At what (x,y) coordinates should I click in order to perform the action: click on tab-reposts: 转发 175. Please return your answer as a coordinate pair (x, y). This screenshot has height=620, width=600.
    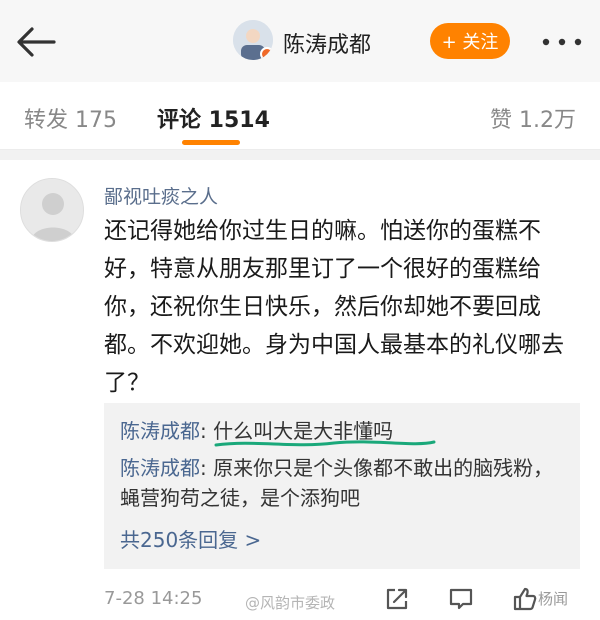
    Looking at the image, I should click on (70, 118).